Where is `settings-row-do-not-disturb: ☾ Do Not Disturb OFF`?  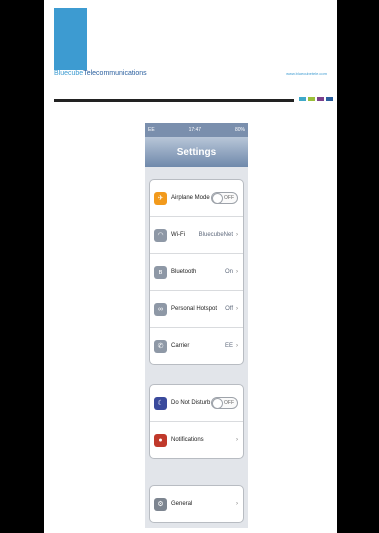 settings-row-do-not-disturb: ☾ Do Not Disturb OFF is located at coordinates (196, 403).